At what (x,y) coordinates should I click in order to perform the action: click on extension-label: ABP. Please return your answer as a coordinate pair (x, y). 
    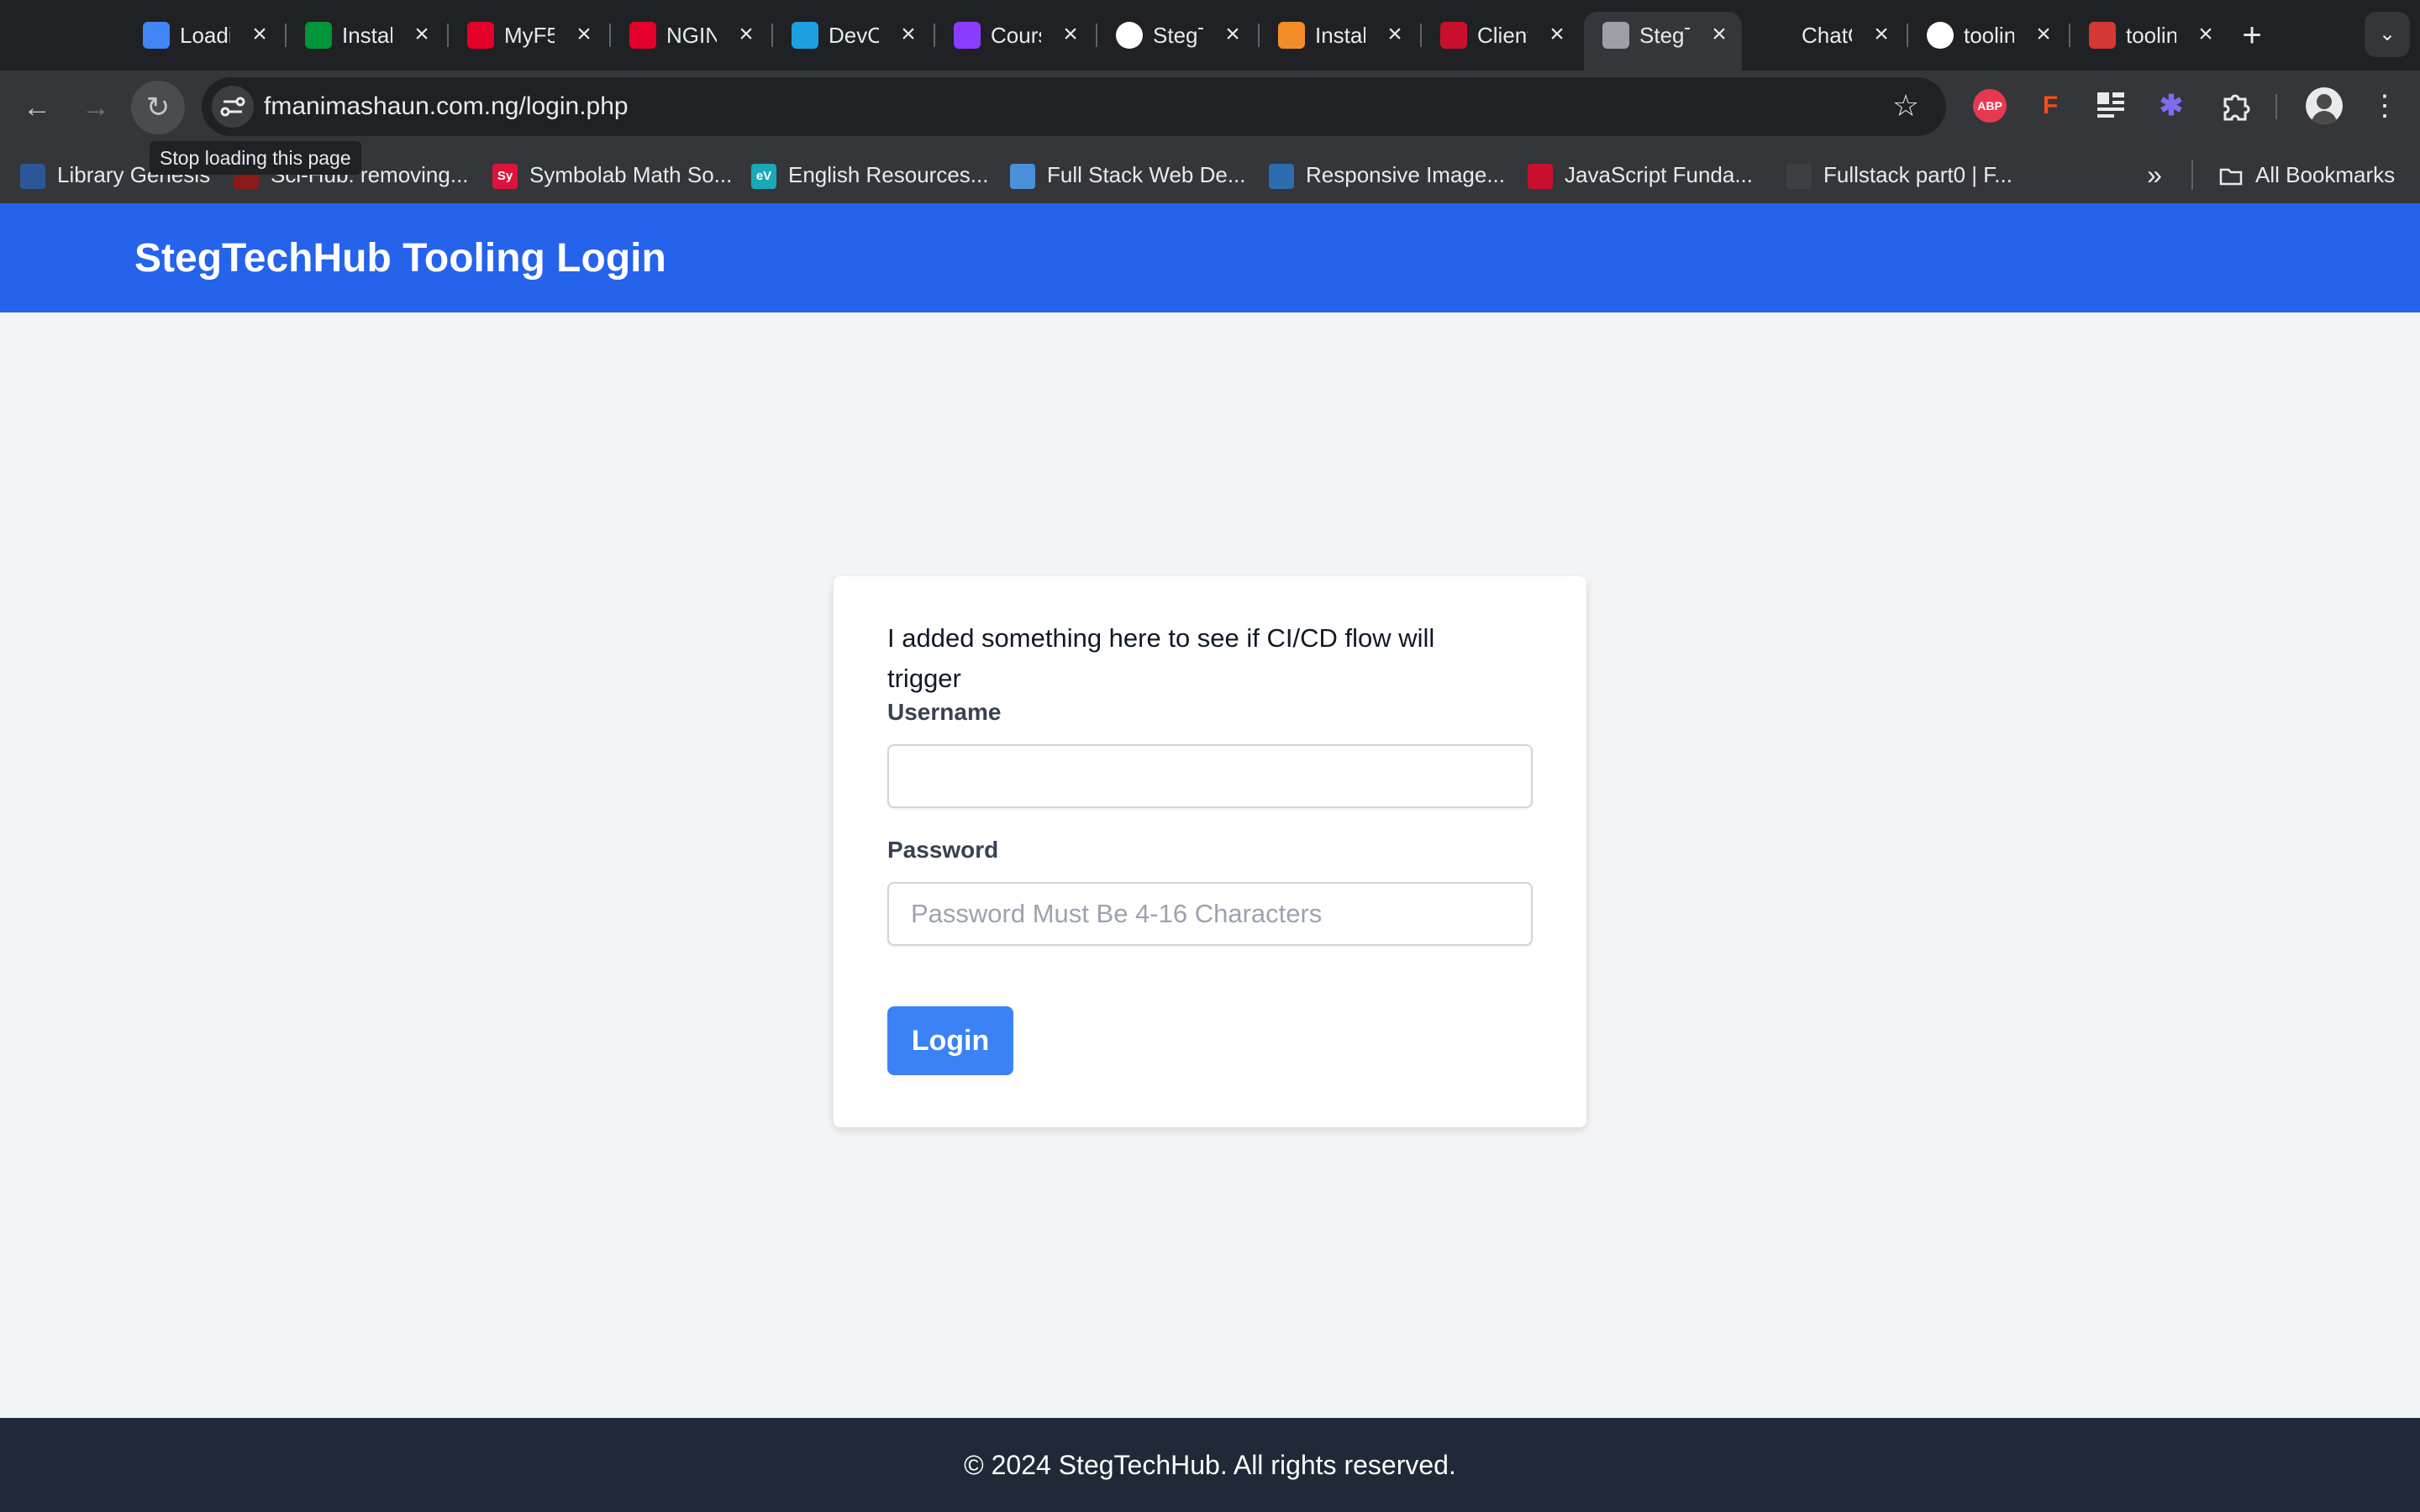
    Looking at the image, I should click on (1989, 106).